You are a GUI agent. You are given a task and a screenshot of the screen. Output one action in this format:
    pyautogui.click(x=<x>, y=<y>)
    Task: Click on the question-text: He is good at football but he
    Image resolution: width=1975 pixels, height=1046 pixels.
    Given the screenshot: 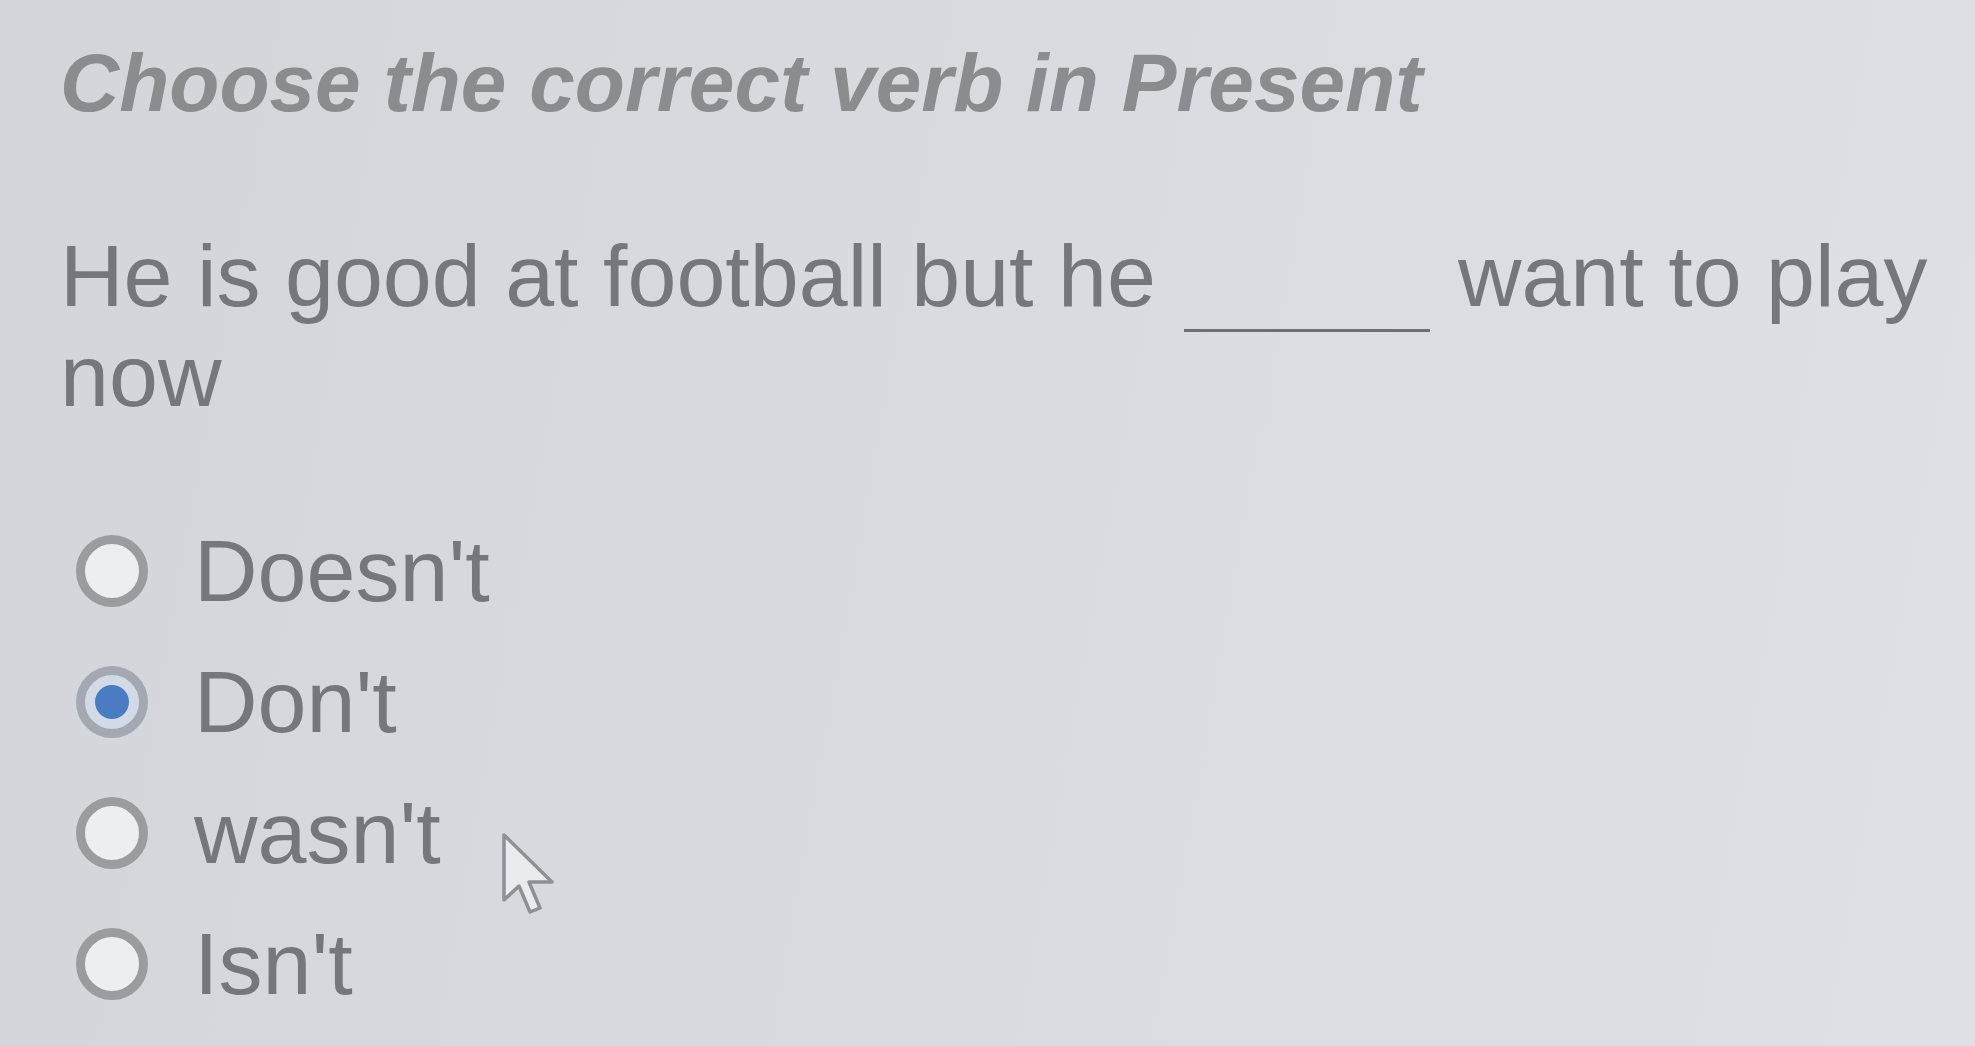 What is the action you would take?
    pyautogui.click(x=608, y=276)
    